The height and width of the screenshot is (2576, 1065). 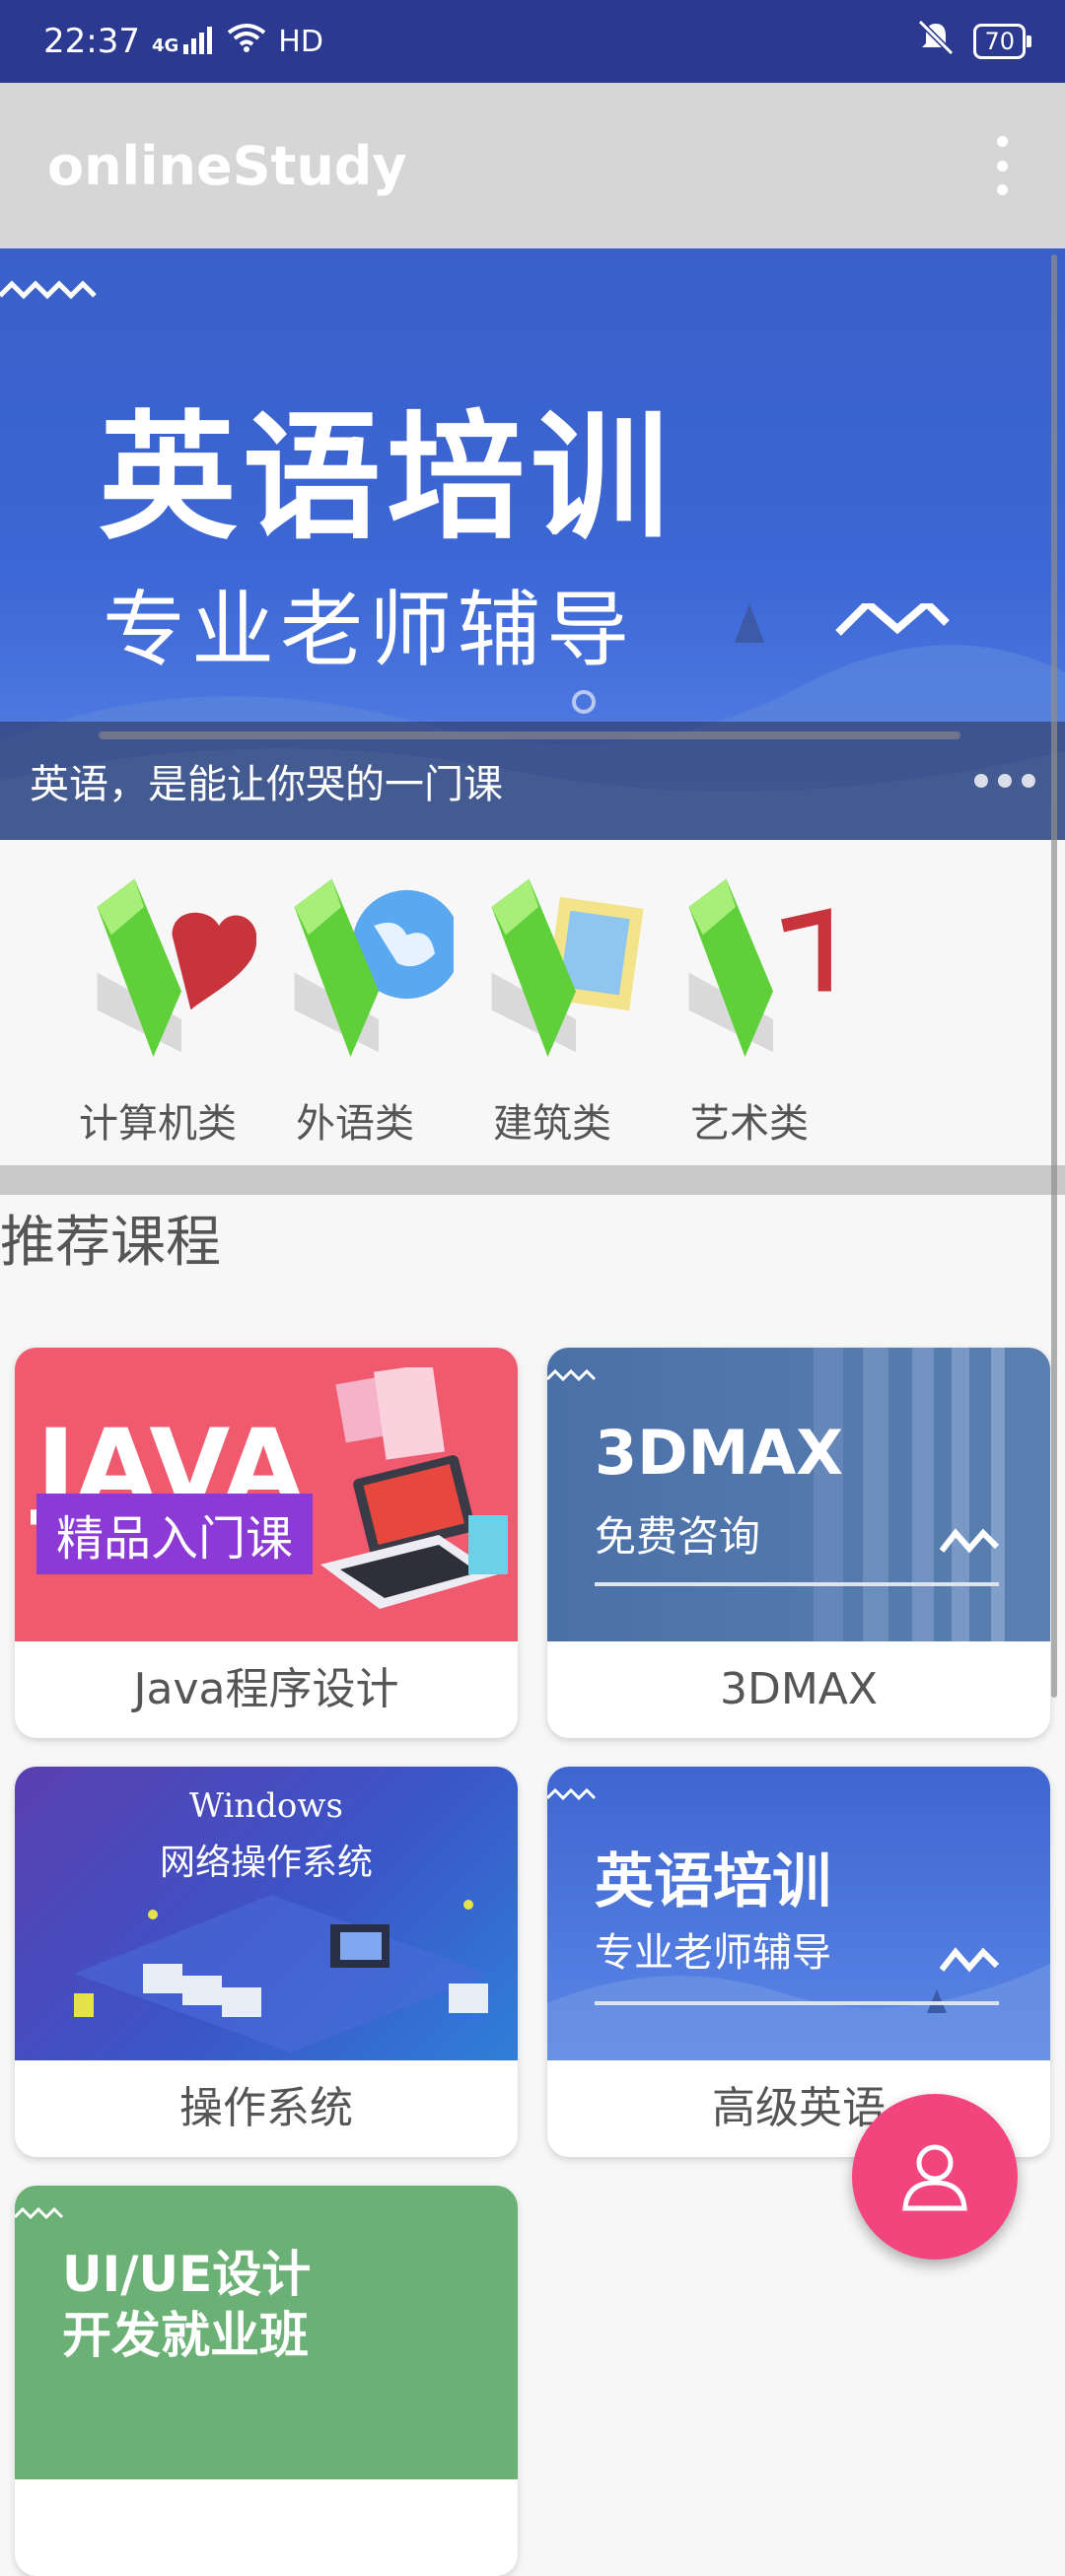 I want to click on banner-caption: 英语，是能让你哭的一门课, so click(x=266, y=784).